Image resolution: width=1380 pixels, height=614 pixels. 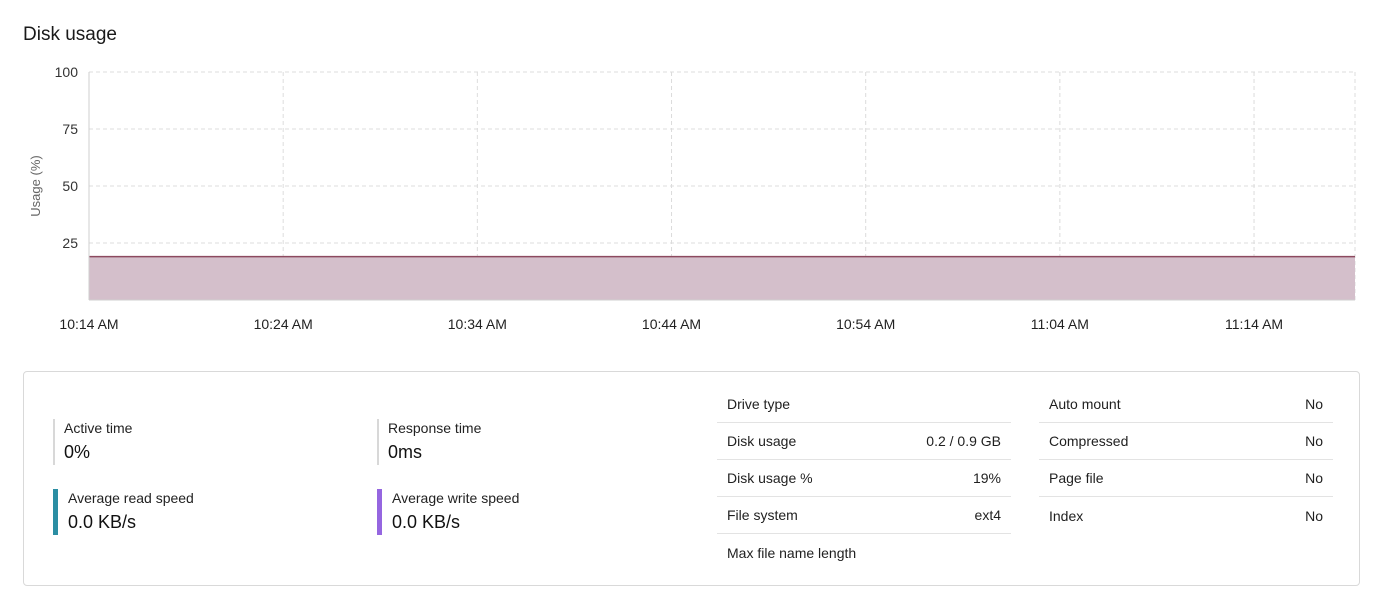 What do you see at coordinates (429, 442) in the screenshot?
I see `response-time-metric: Response time 0ms` at bounding box center [429, 442].